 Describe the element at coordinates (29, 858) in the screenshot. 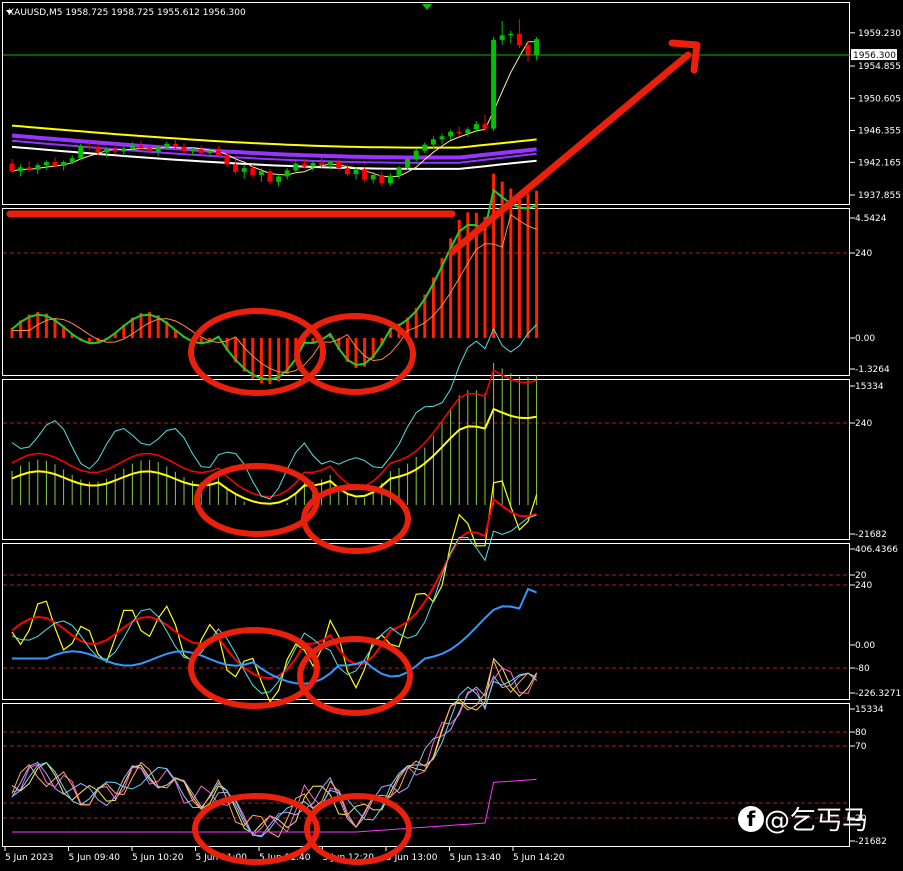

I see `time-tick-label: 5 Jun 2023` at that location.